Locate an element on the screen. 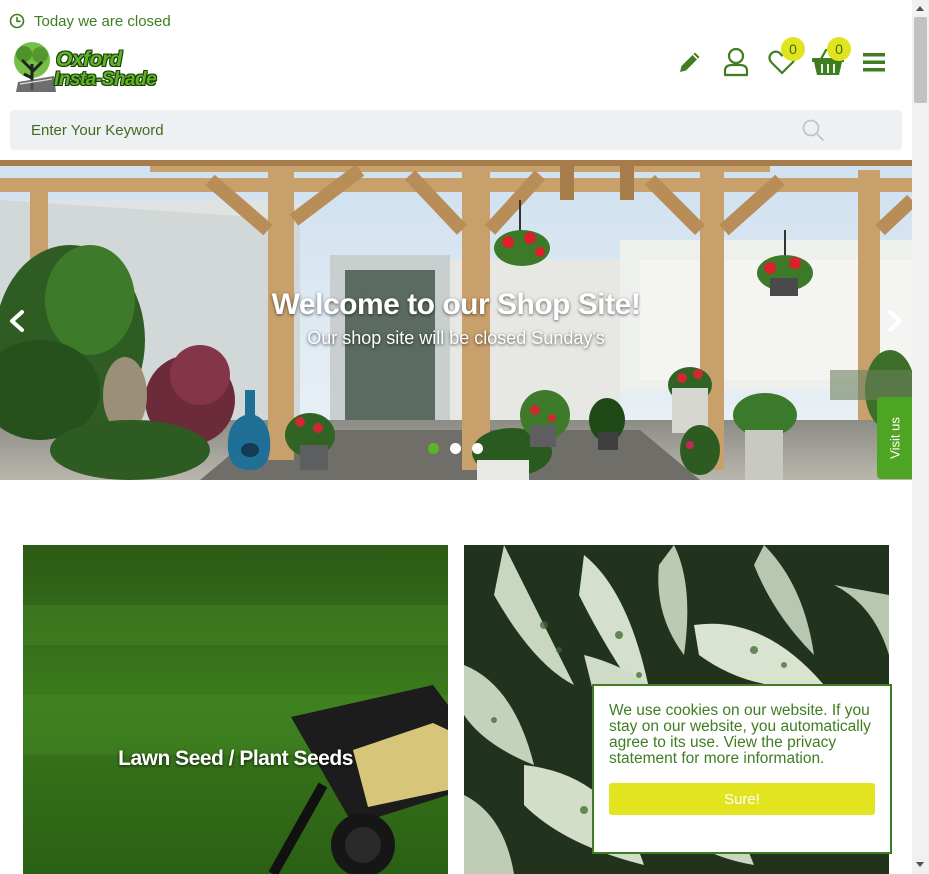  scroll-down-arrow-icon is located at coordinates (920, 864).